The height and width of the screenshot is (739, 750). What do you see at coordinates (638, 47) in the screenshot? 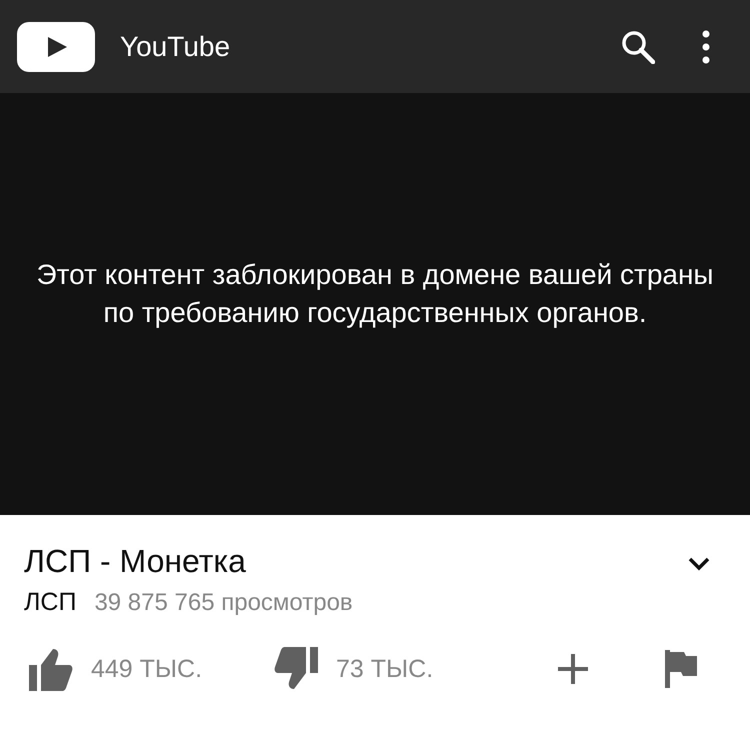
I see `search-icon` at bounding box center [638, 47].